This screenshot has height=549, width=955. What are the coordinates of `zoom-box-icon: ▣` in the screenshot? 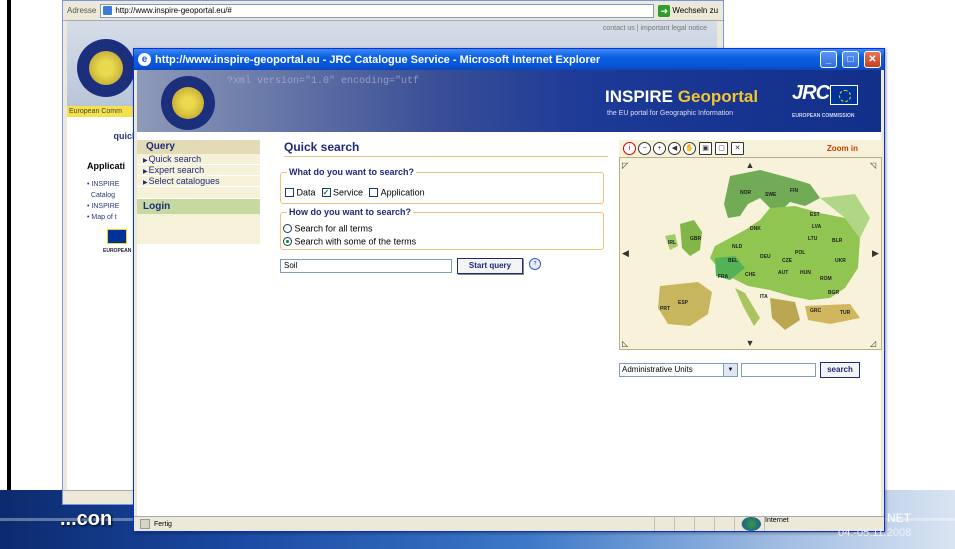 It's located at (705, 148).